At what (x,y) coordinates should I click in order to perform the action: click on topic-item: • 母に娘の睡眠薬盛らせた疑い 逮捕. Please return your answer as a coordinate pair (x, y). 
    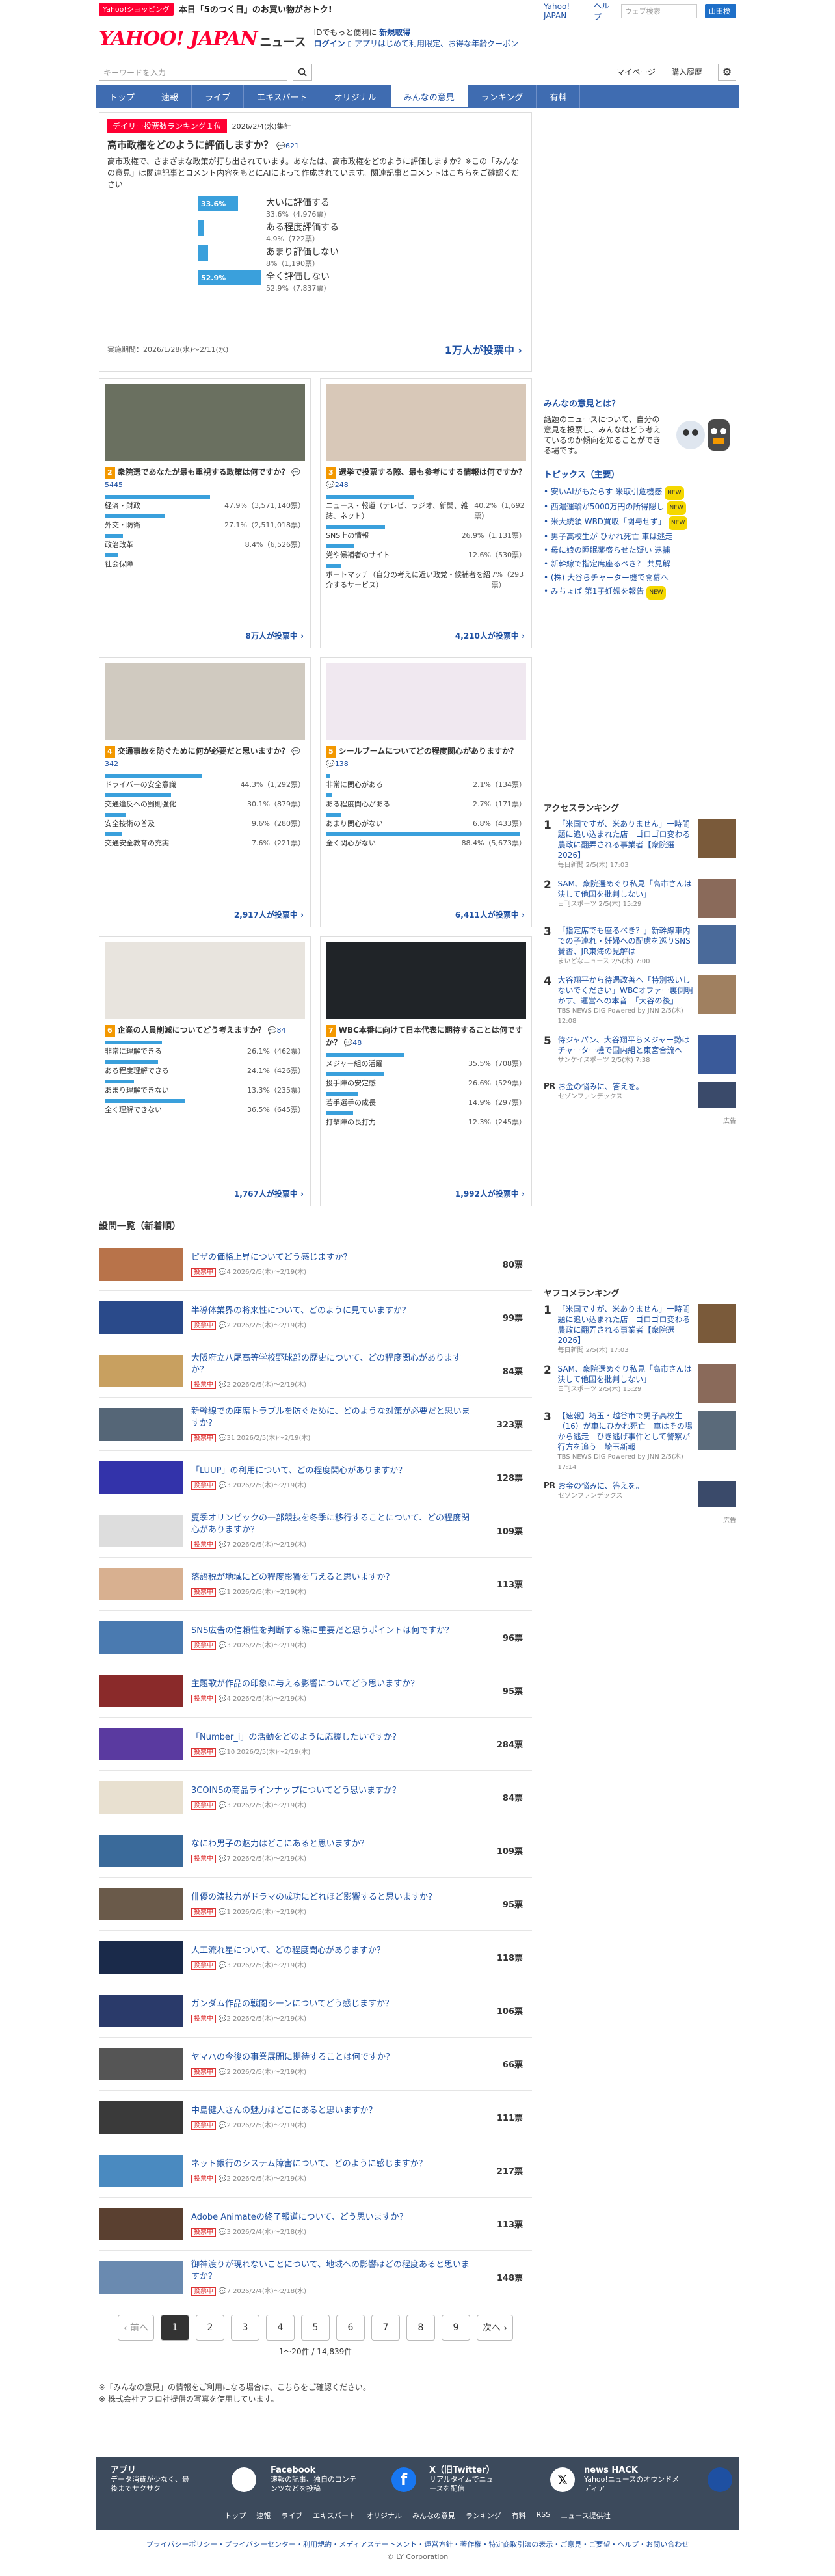
    Looking at the image, I should click on (640, 551).